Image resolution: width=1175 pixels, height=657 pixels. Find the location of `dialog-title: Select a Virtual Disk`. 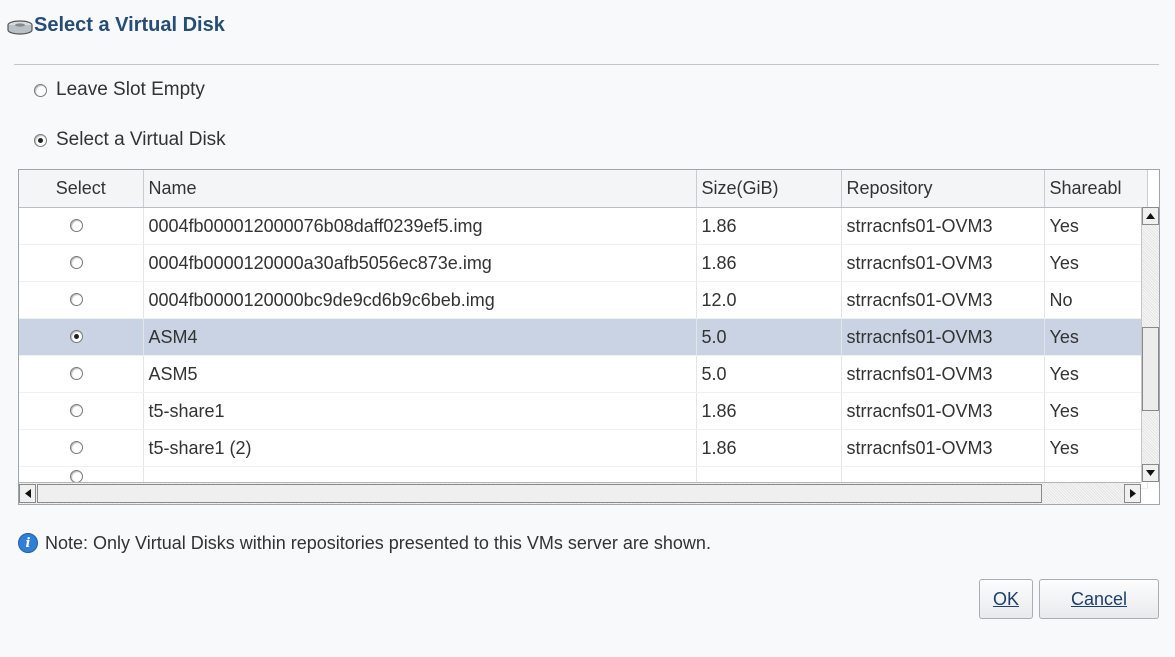

dialog-title: Select a Virtual Disk is located at coordinates (129, 25).